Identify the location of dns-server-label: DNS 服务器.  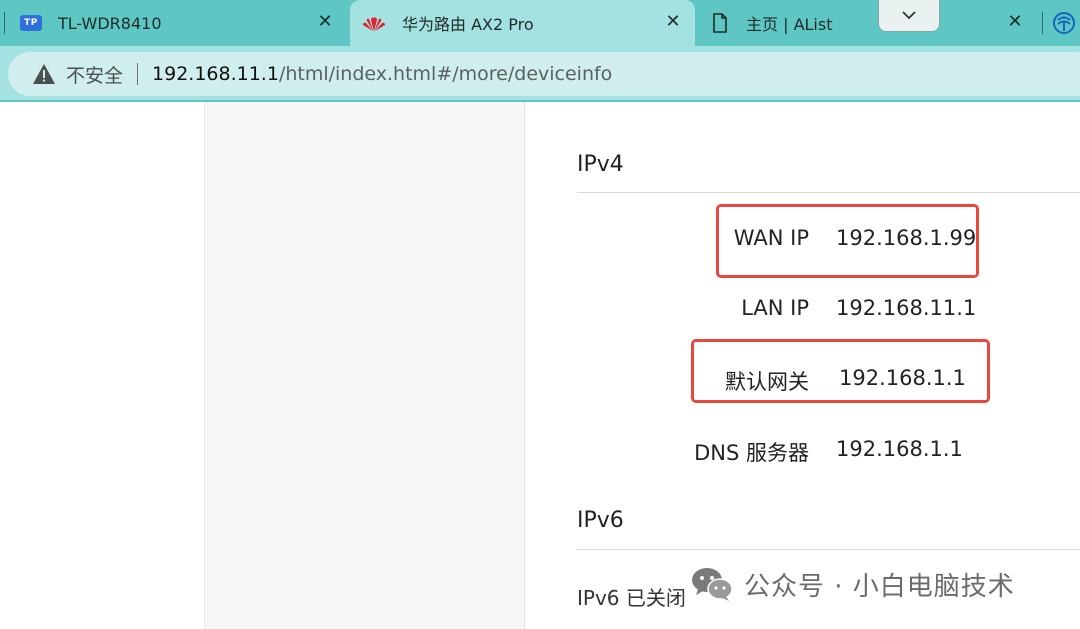
(751, 453).